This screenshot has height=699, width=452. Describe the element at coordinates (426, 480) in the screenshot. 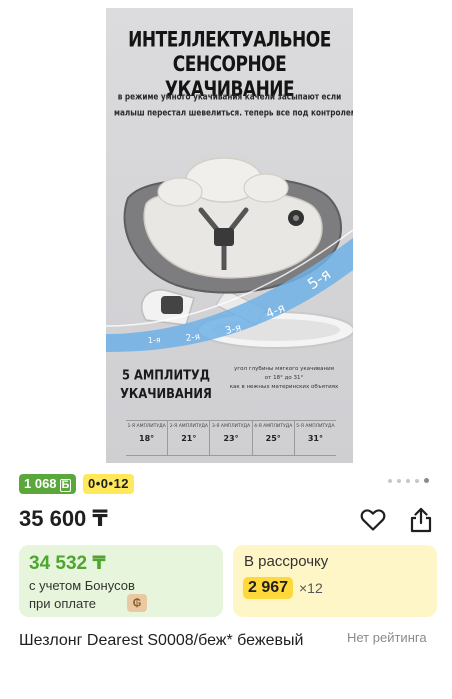

I see `pagination-dot-active` at that location.